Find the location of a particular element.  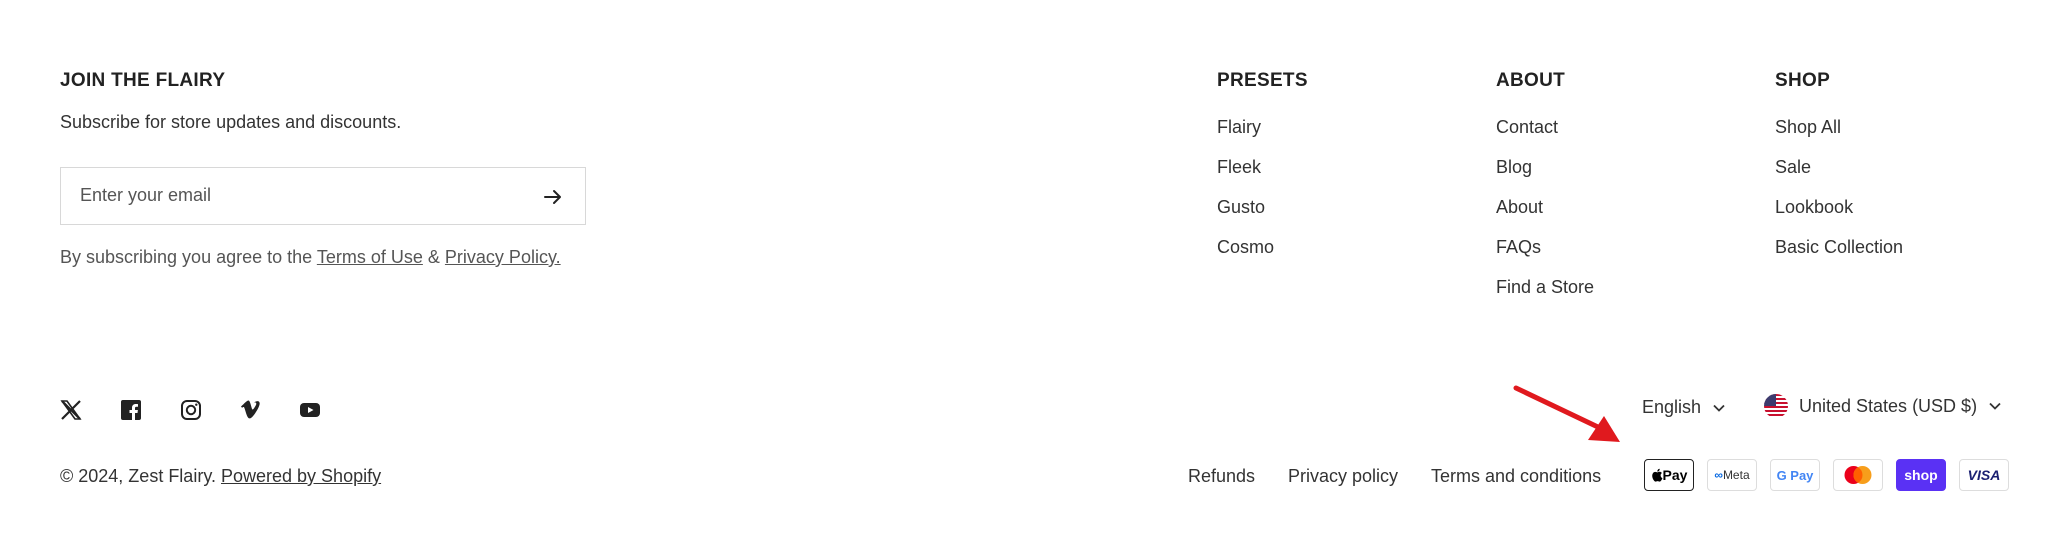

about-link: FAQs is located at coordinates (1518, 247).